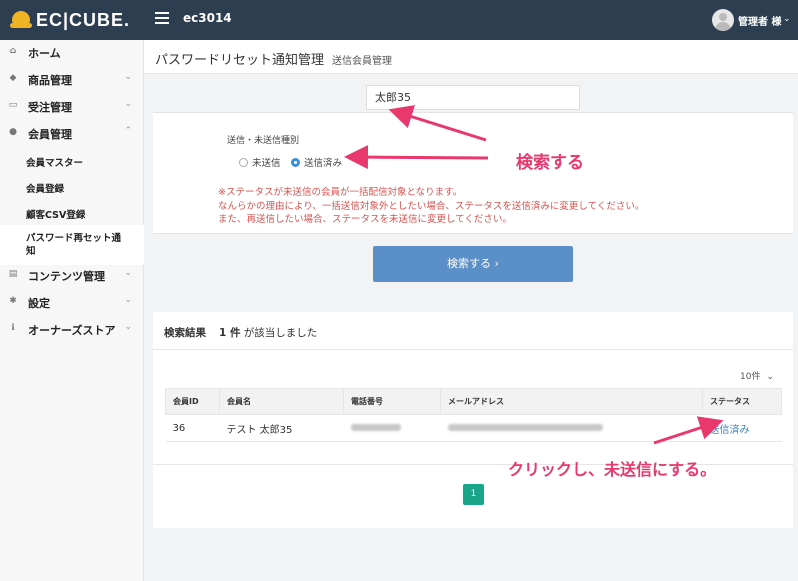 The width and height of the screenshot is (798, 581). Describe the element at coordinates (392, 428) in the screenshot. I see `cell-phone` at that location.